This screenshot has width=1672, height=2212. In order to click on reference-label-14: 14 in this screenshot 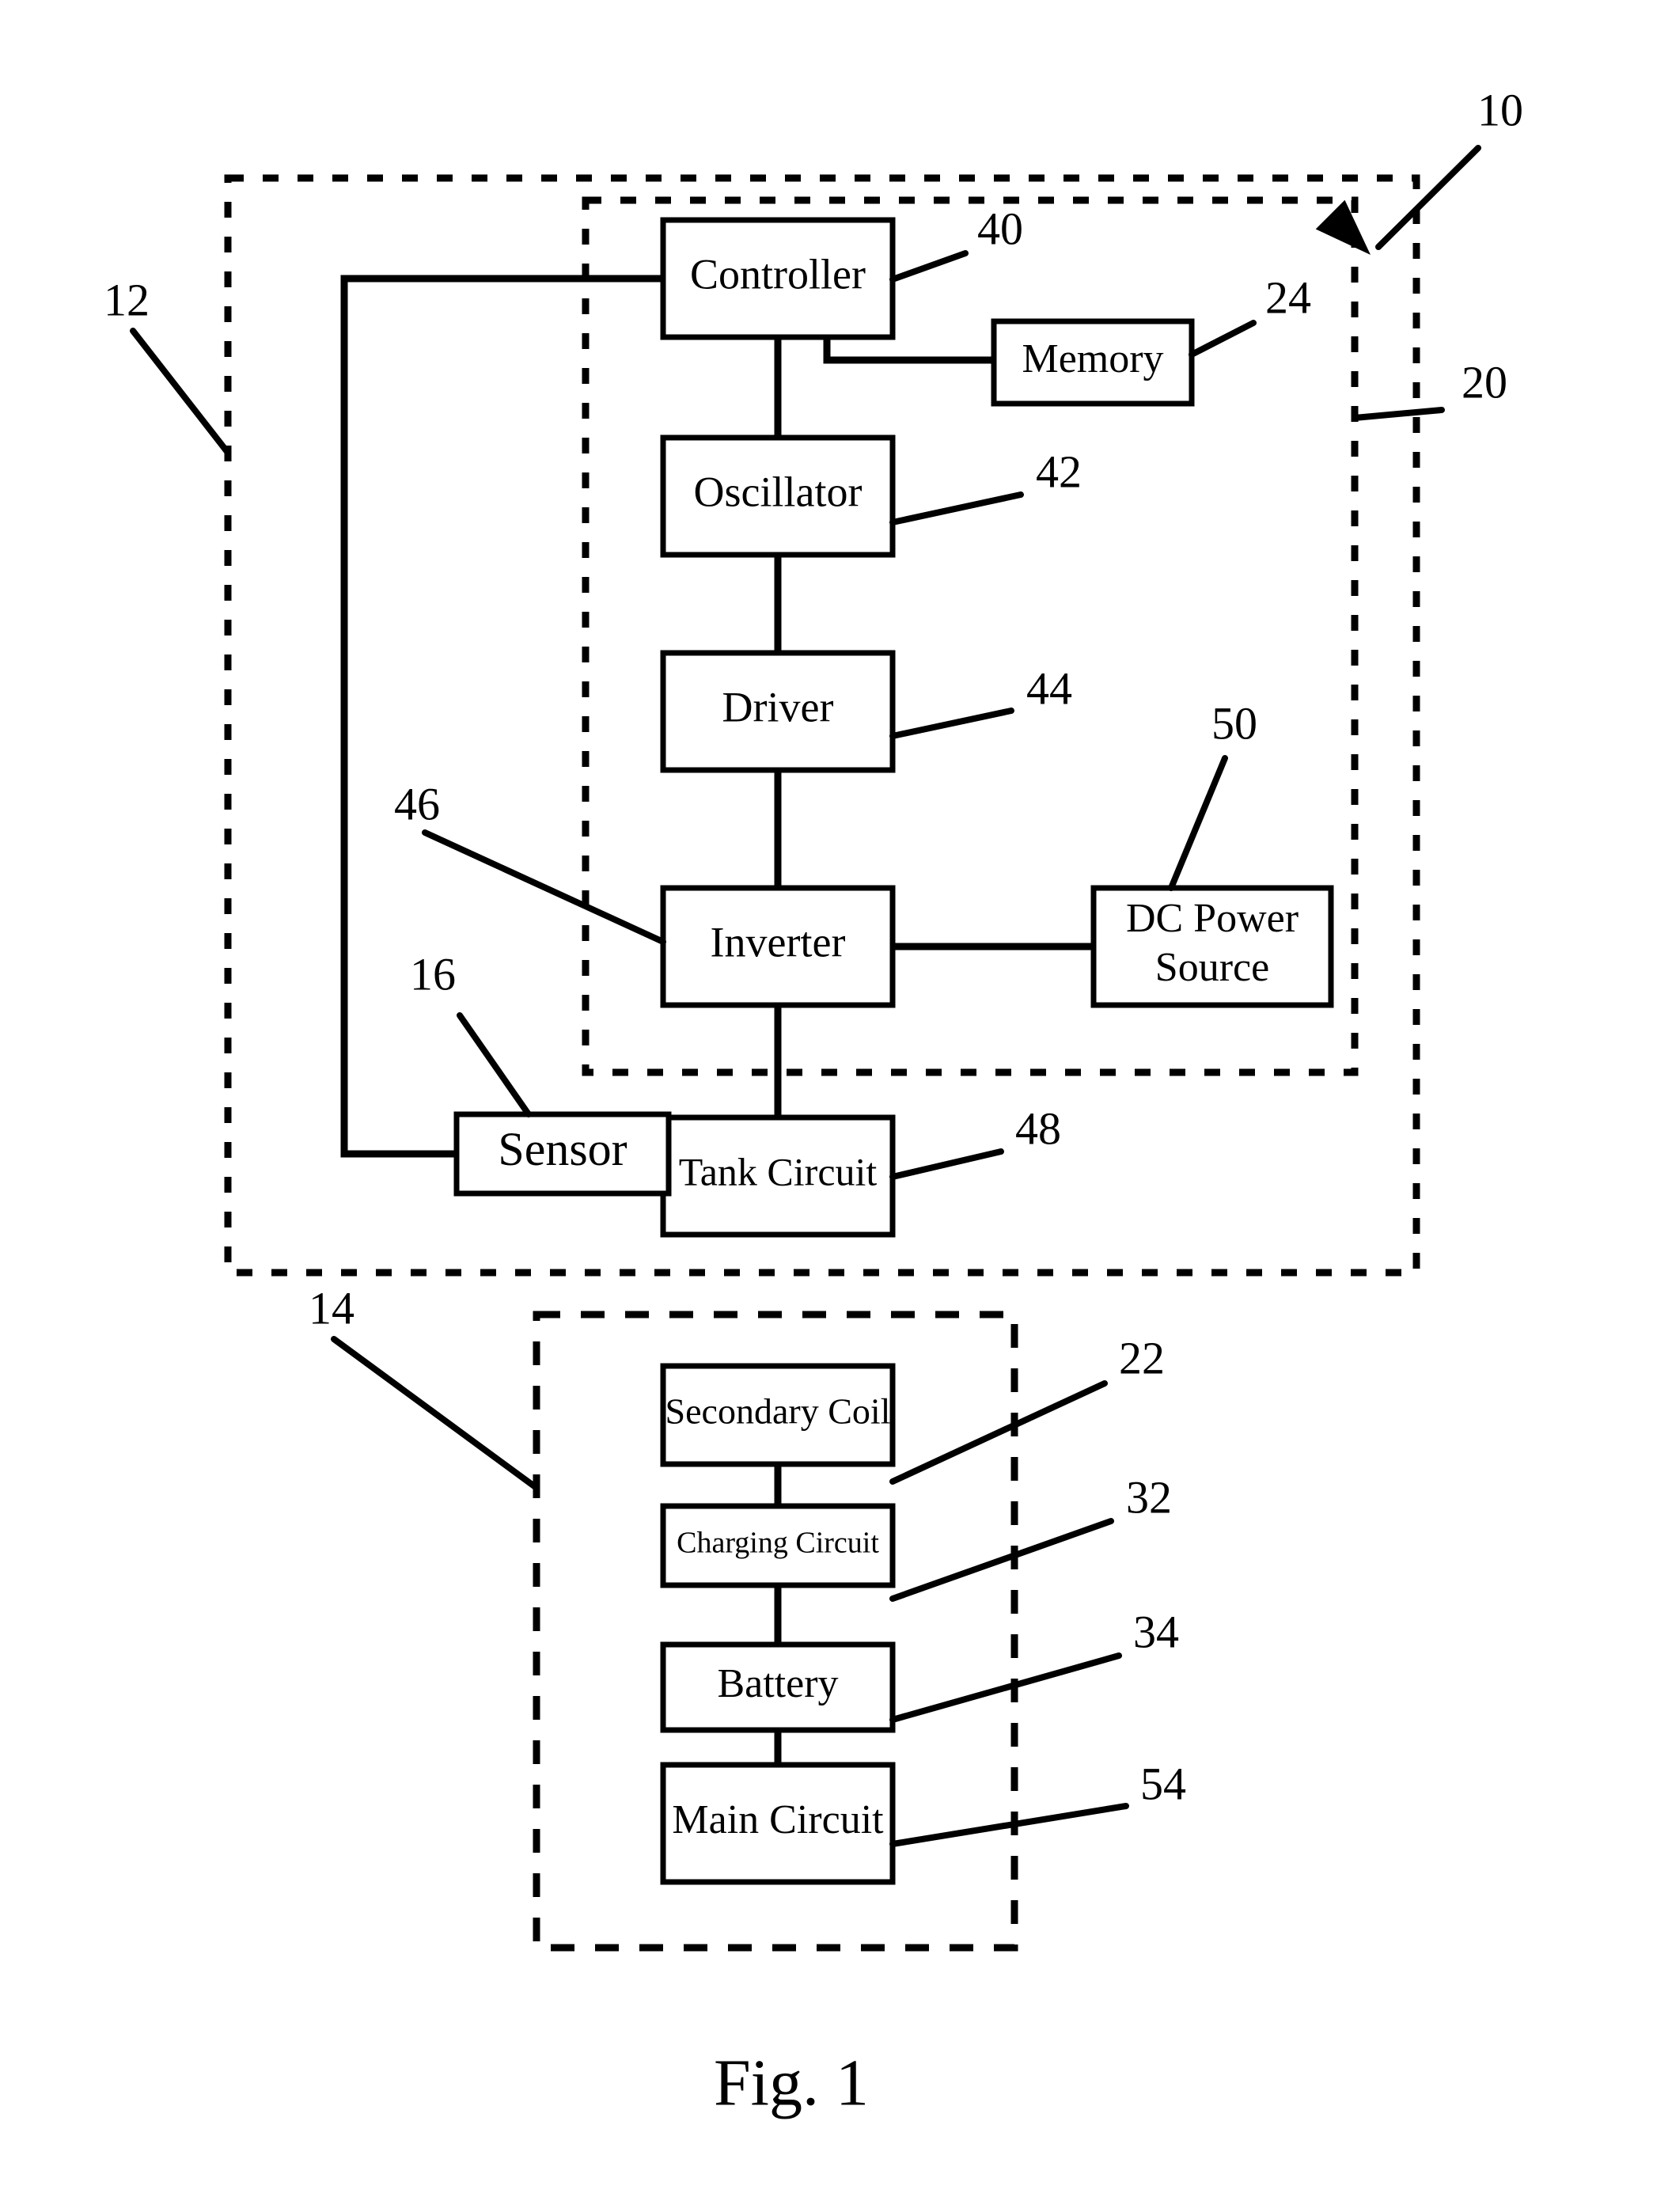, I will do `click(331, 1308)`.